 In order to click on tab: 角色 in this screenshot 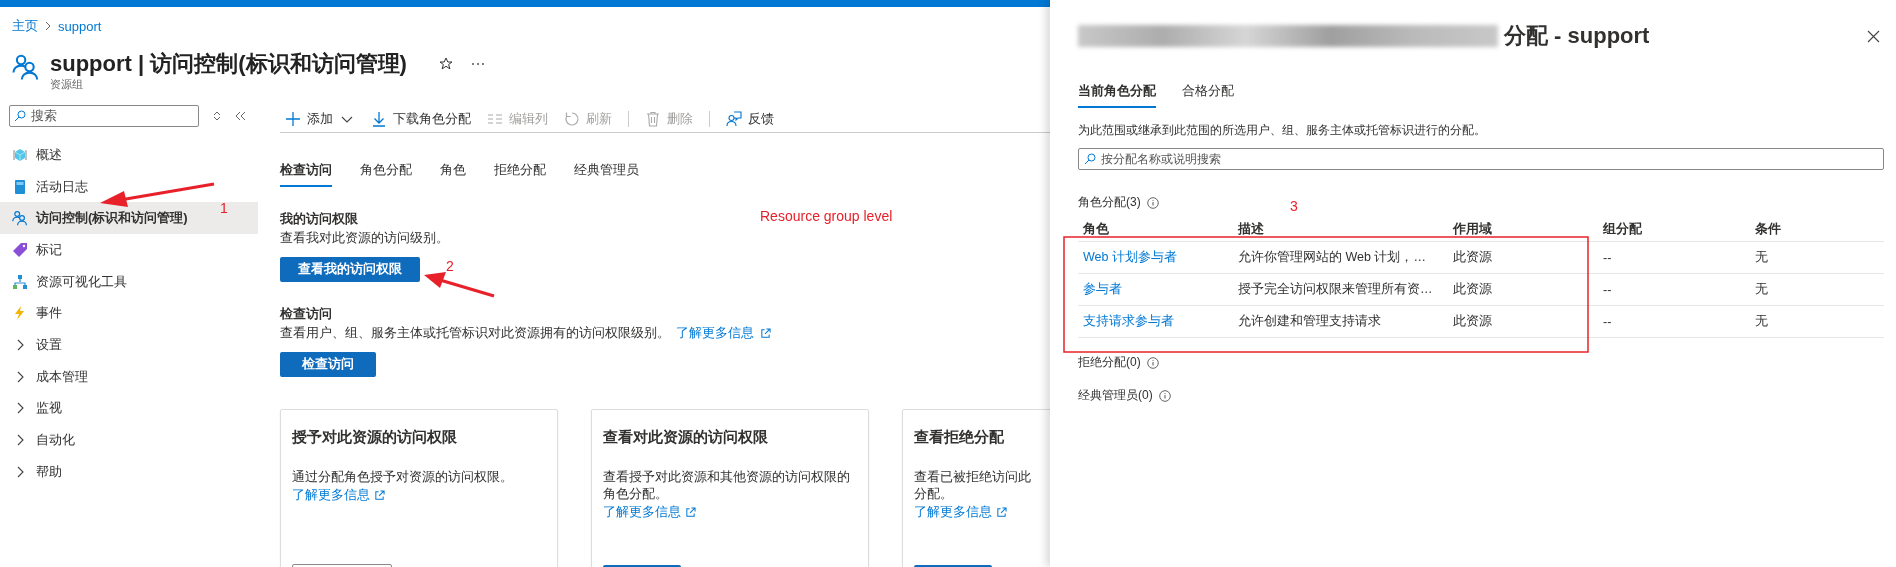, I will do `click(453, 174)`.